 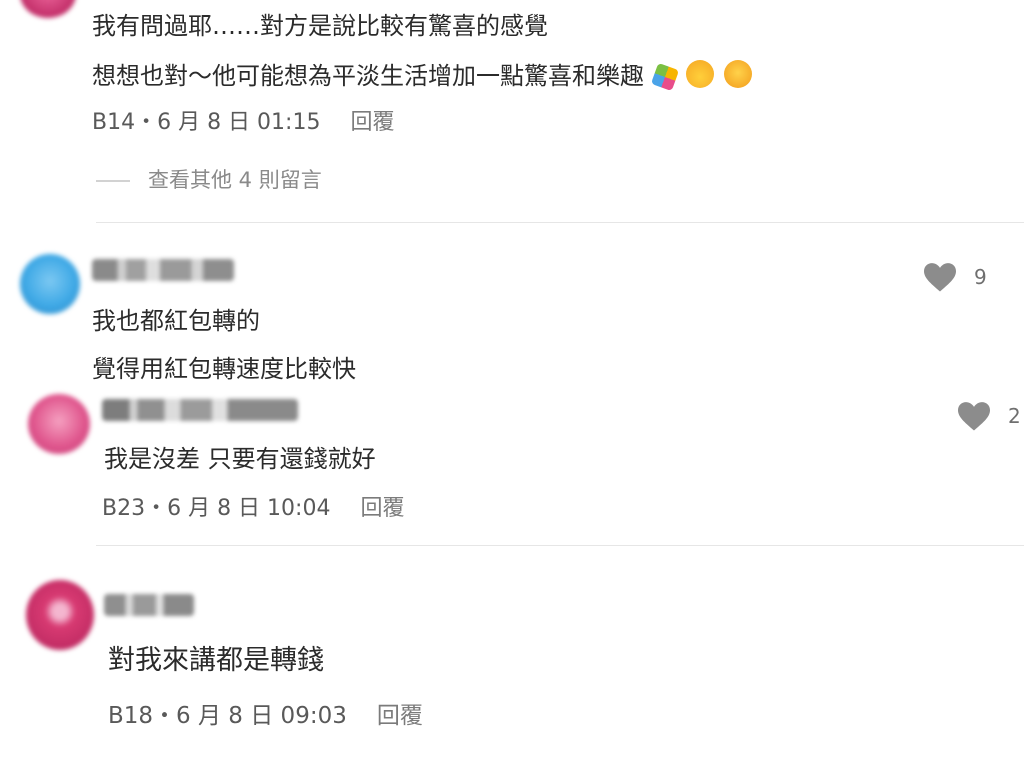 What do you see at coordinates (176, 321) in the screenshot?
I see `comment-text-line: 我也都紅包轉的` at bounding box center [176, 321].